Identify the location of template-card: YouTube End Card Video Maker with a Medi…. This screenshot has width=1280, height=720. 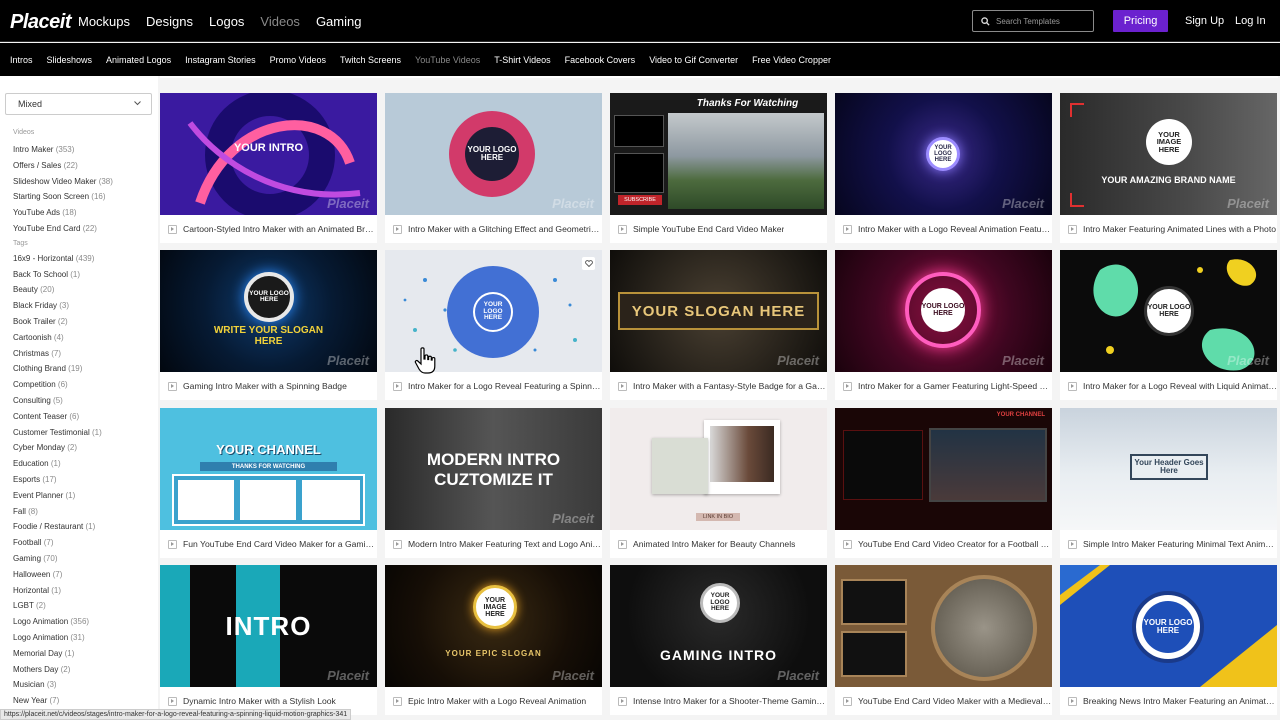
(943, 640).